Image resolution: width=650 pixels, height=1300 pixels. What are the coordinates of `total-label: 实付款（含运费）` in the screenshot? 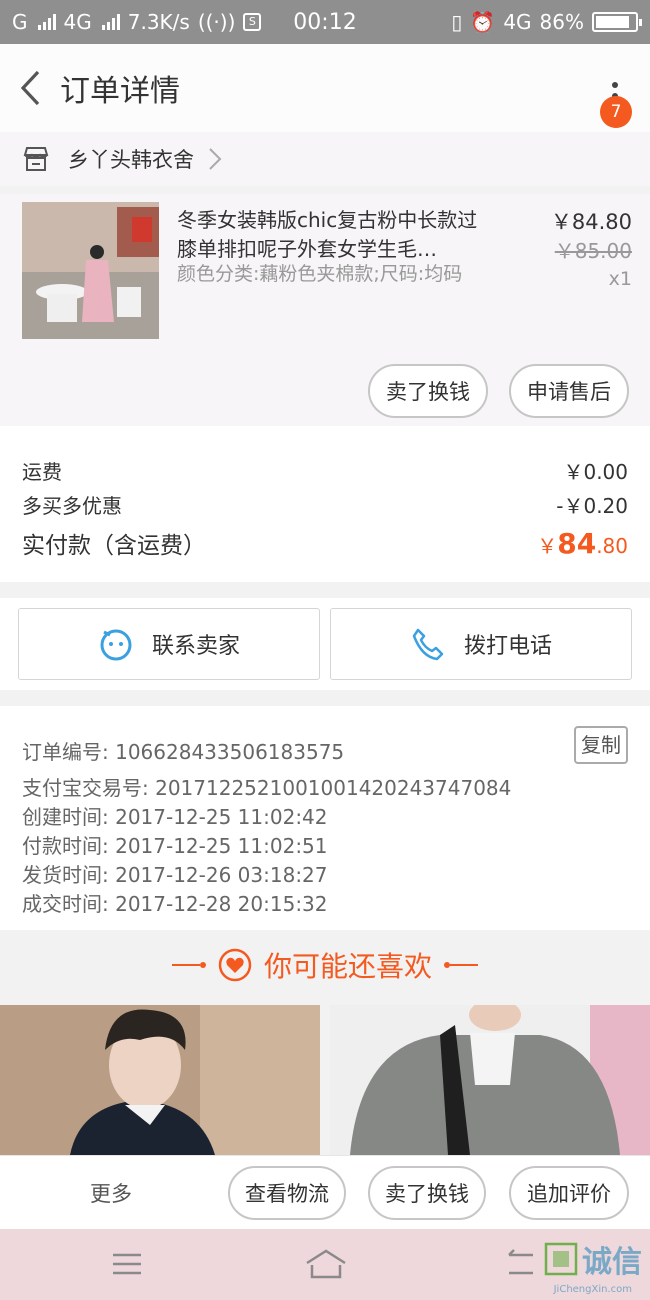 It's located at (114, 546).